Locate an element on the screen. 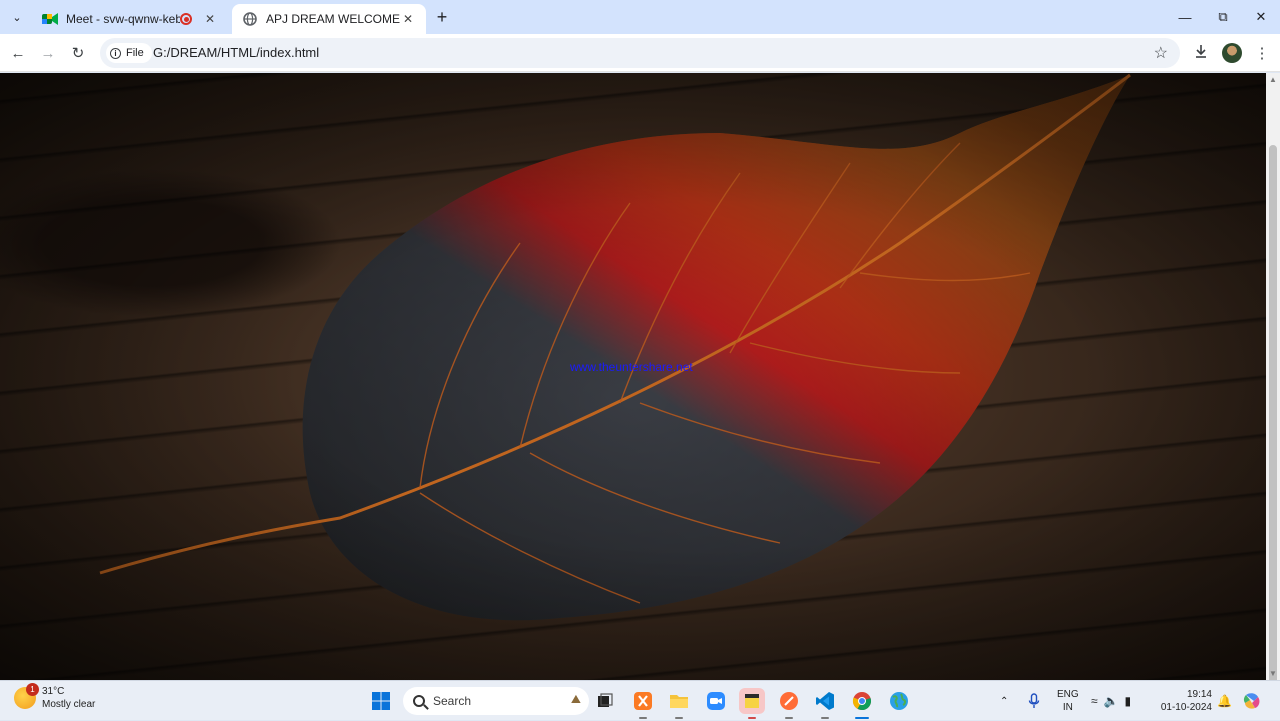  search-highlight-icon: ⛰ is located at coordinates (575, 699).